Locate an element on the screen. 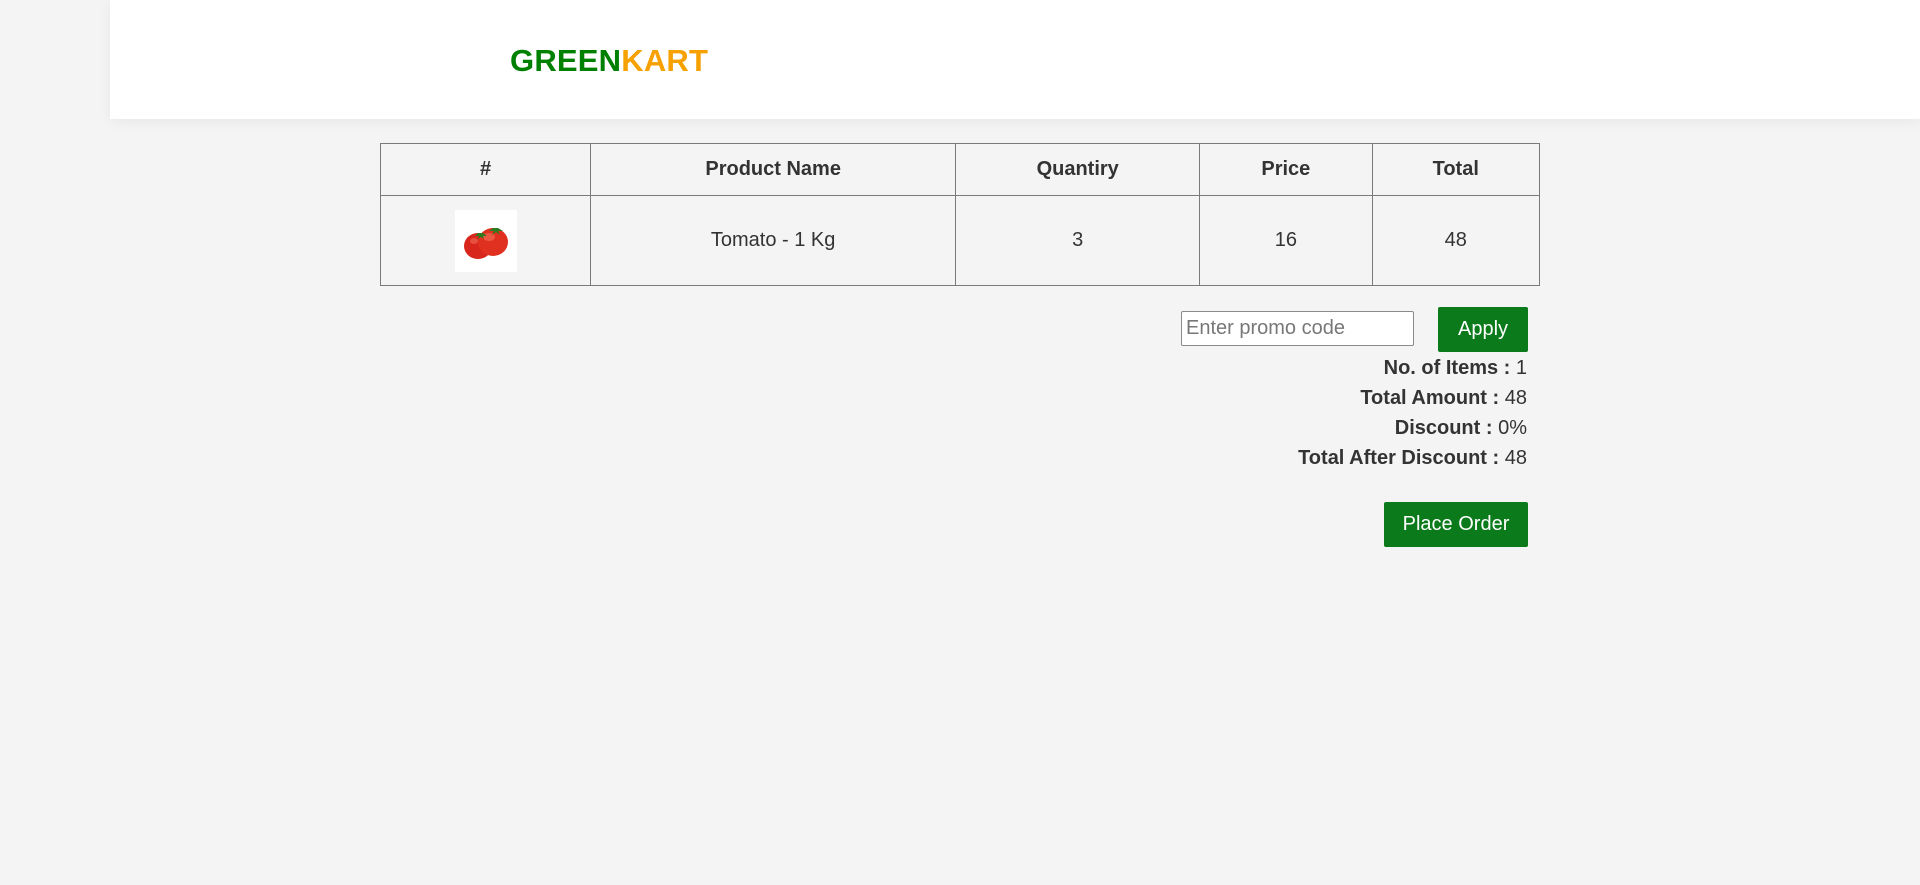 This screenshot has width=1920, height=885. total-after-discount-value: 48 is located at coordinates (1515, 458).